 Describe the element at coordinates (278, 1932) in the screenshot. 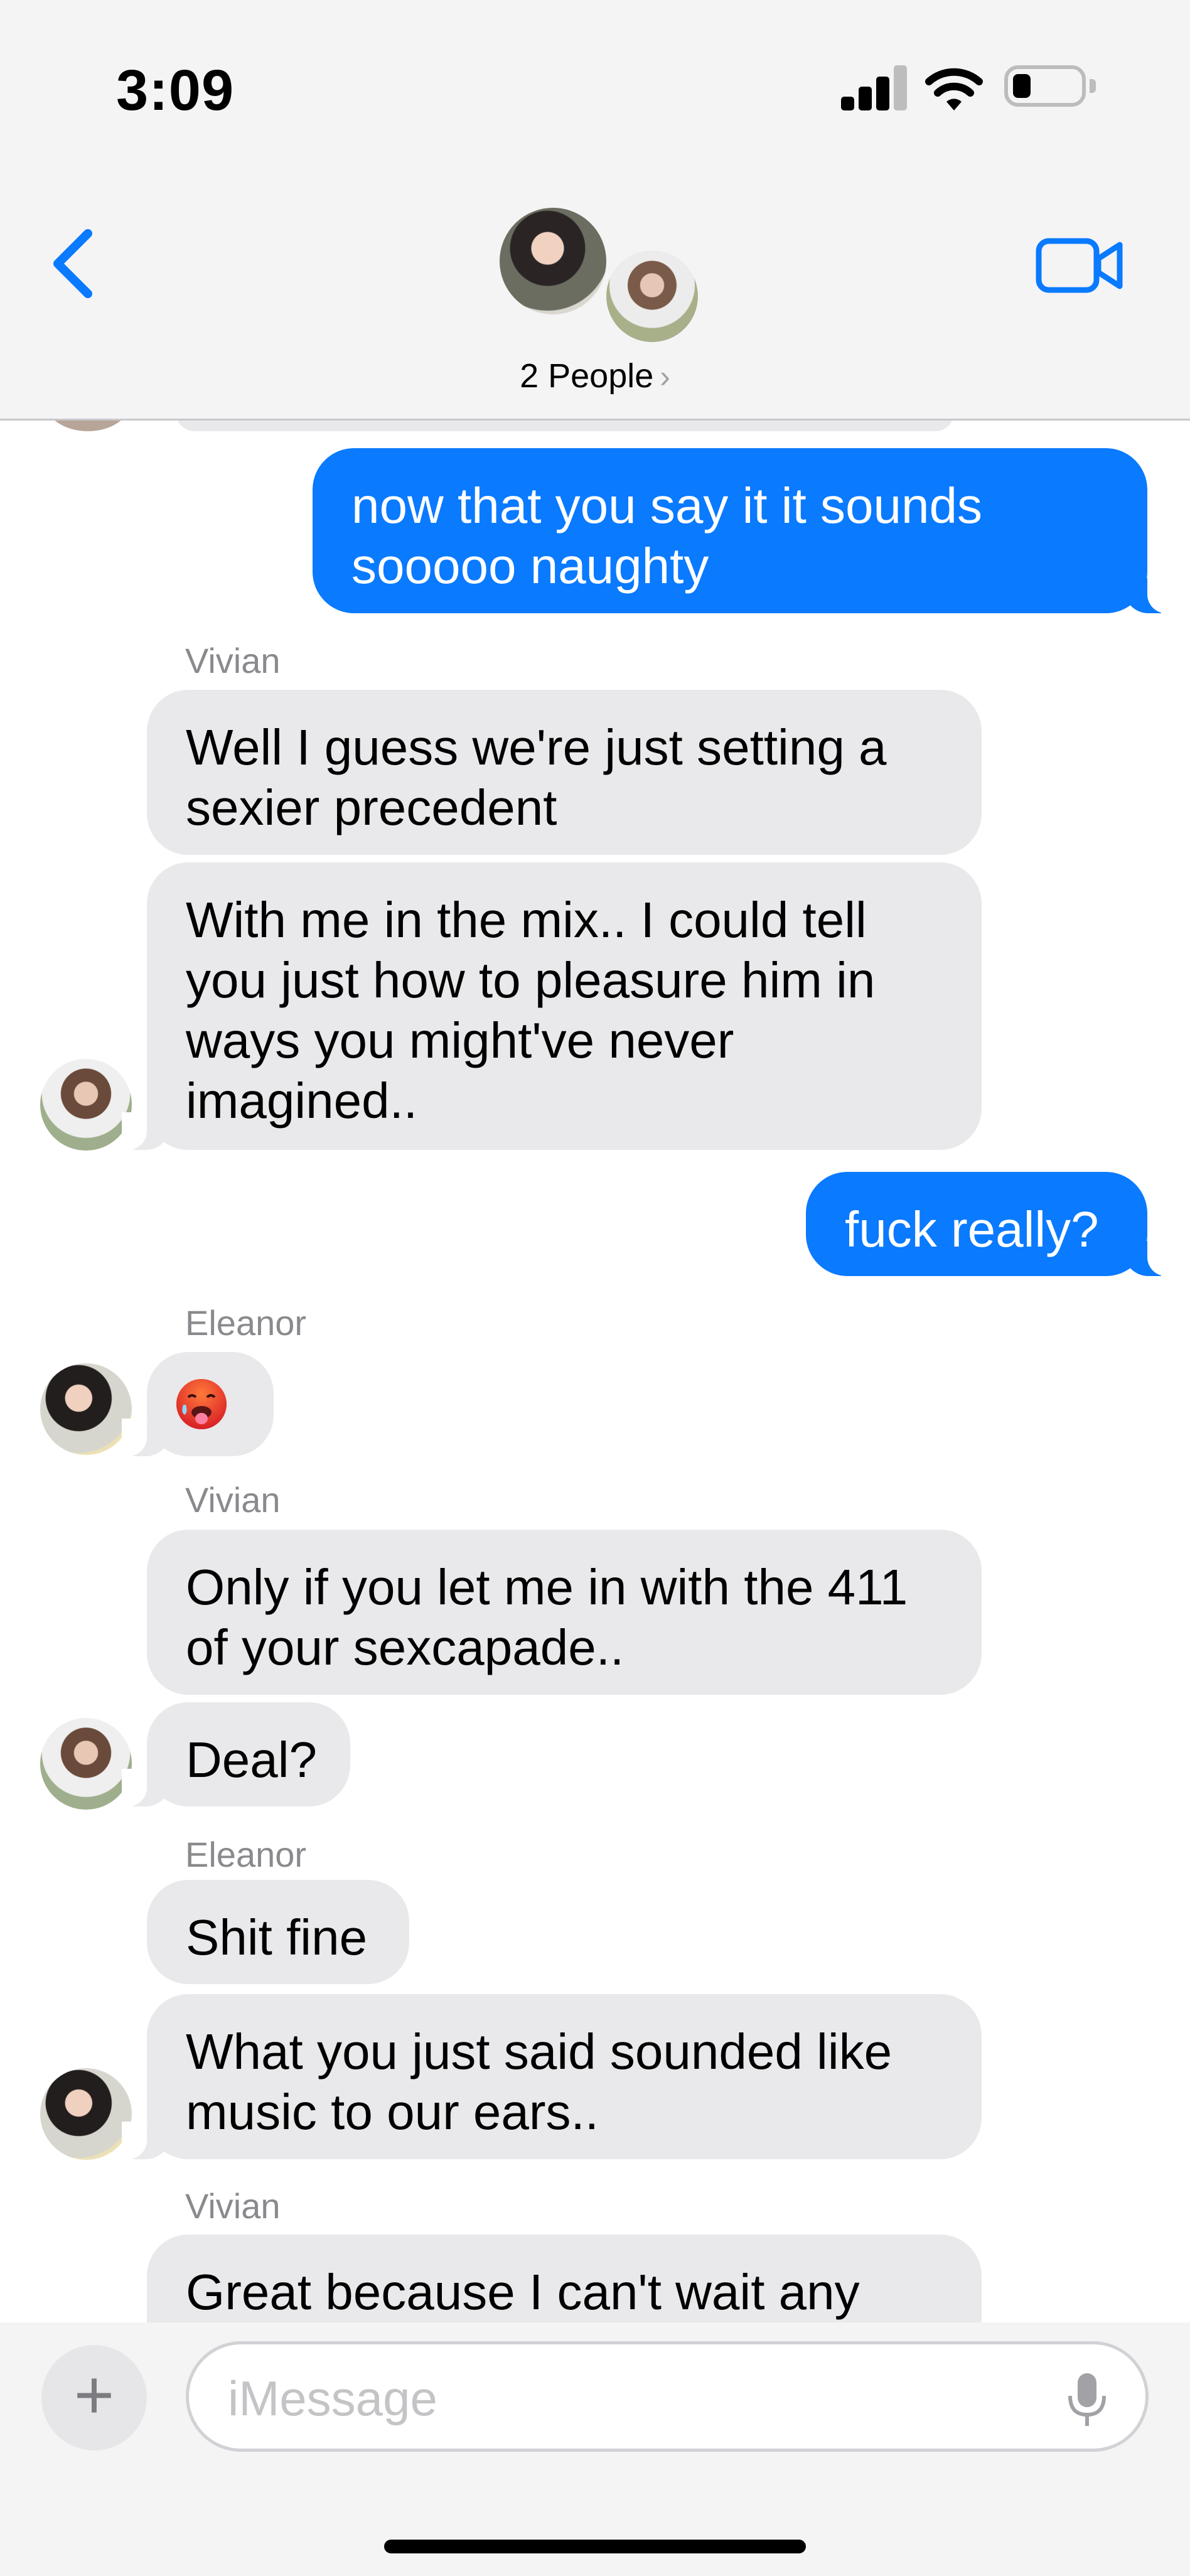

I see `incoming-message: Shit fine` at that location.